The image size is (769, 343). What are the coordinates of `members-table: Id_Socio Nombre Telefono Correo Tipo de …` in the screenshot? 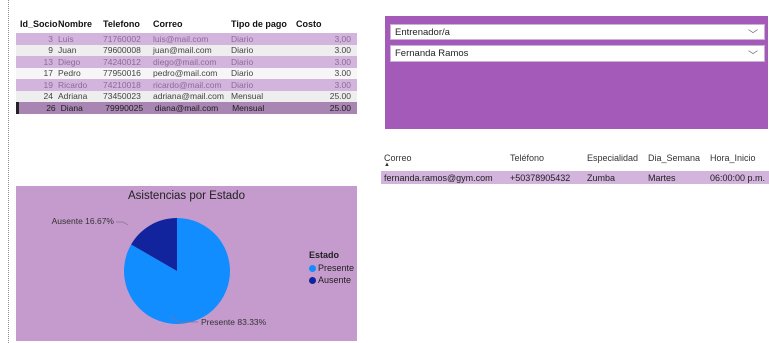 It's located at (186, 64).